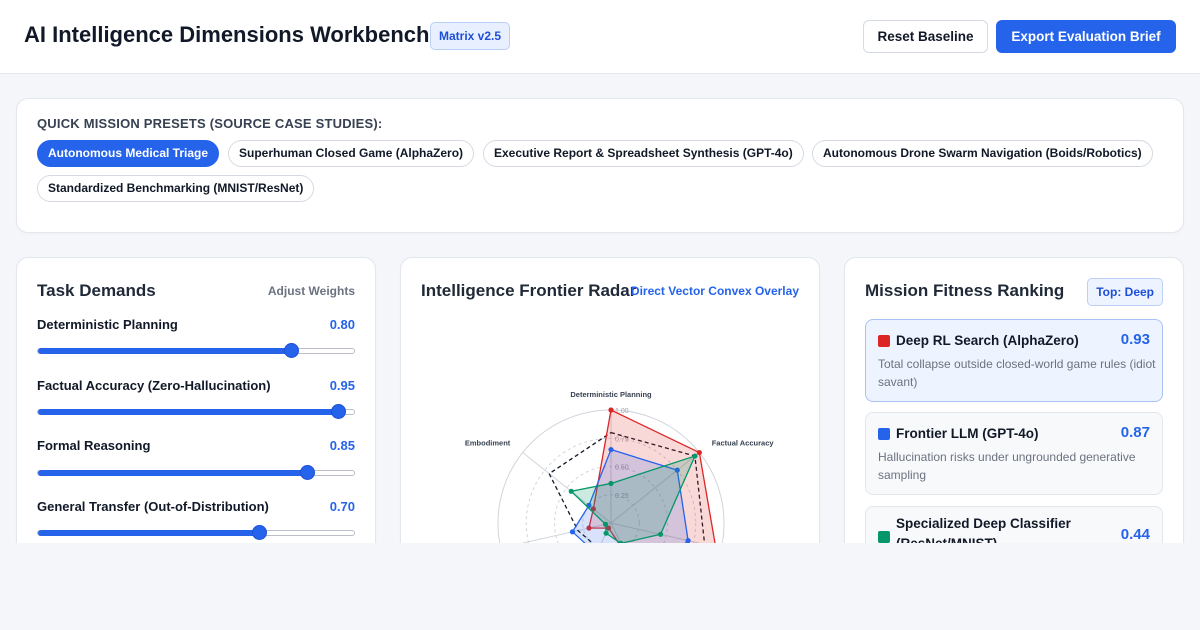  I want to click on preset-chip-closed-game: Superhuman Closed Game (AlphaZero), so click(351, 153).